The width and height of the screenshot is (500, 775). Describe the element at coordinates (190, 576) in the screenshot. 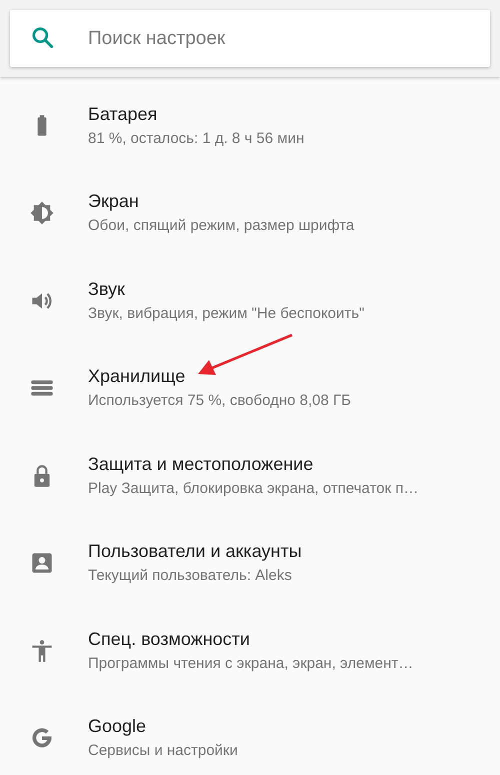

I see `item-subtitle: Текущий пользователь: Aleks` at that location.